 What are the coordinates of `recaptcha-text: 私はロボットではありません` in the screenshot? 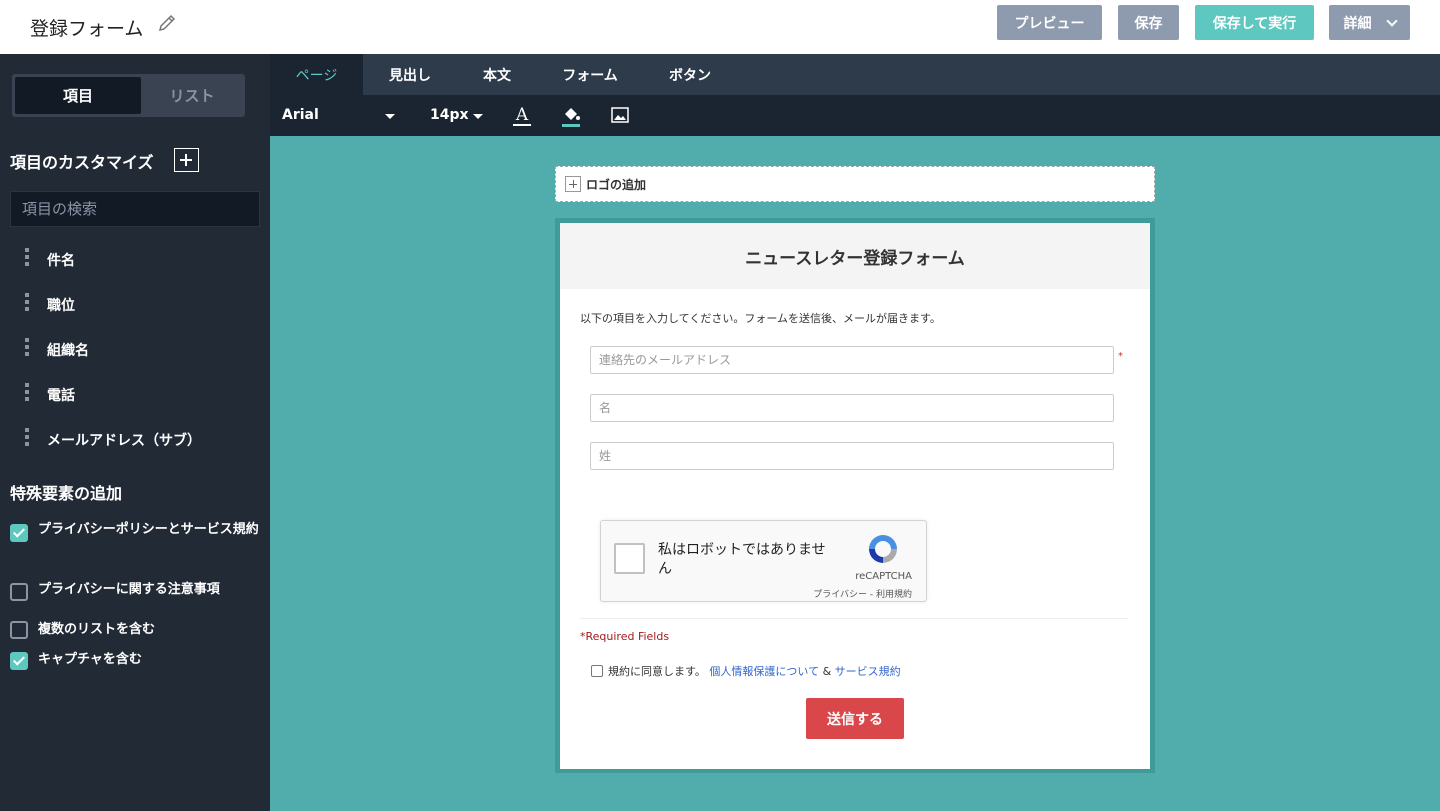 It's located at (742, 559).